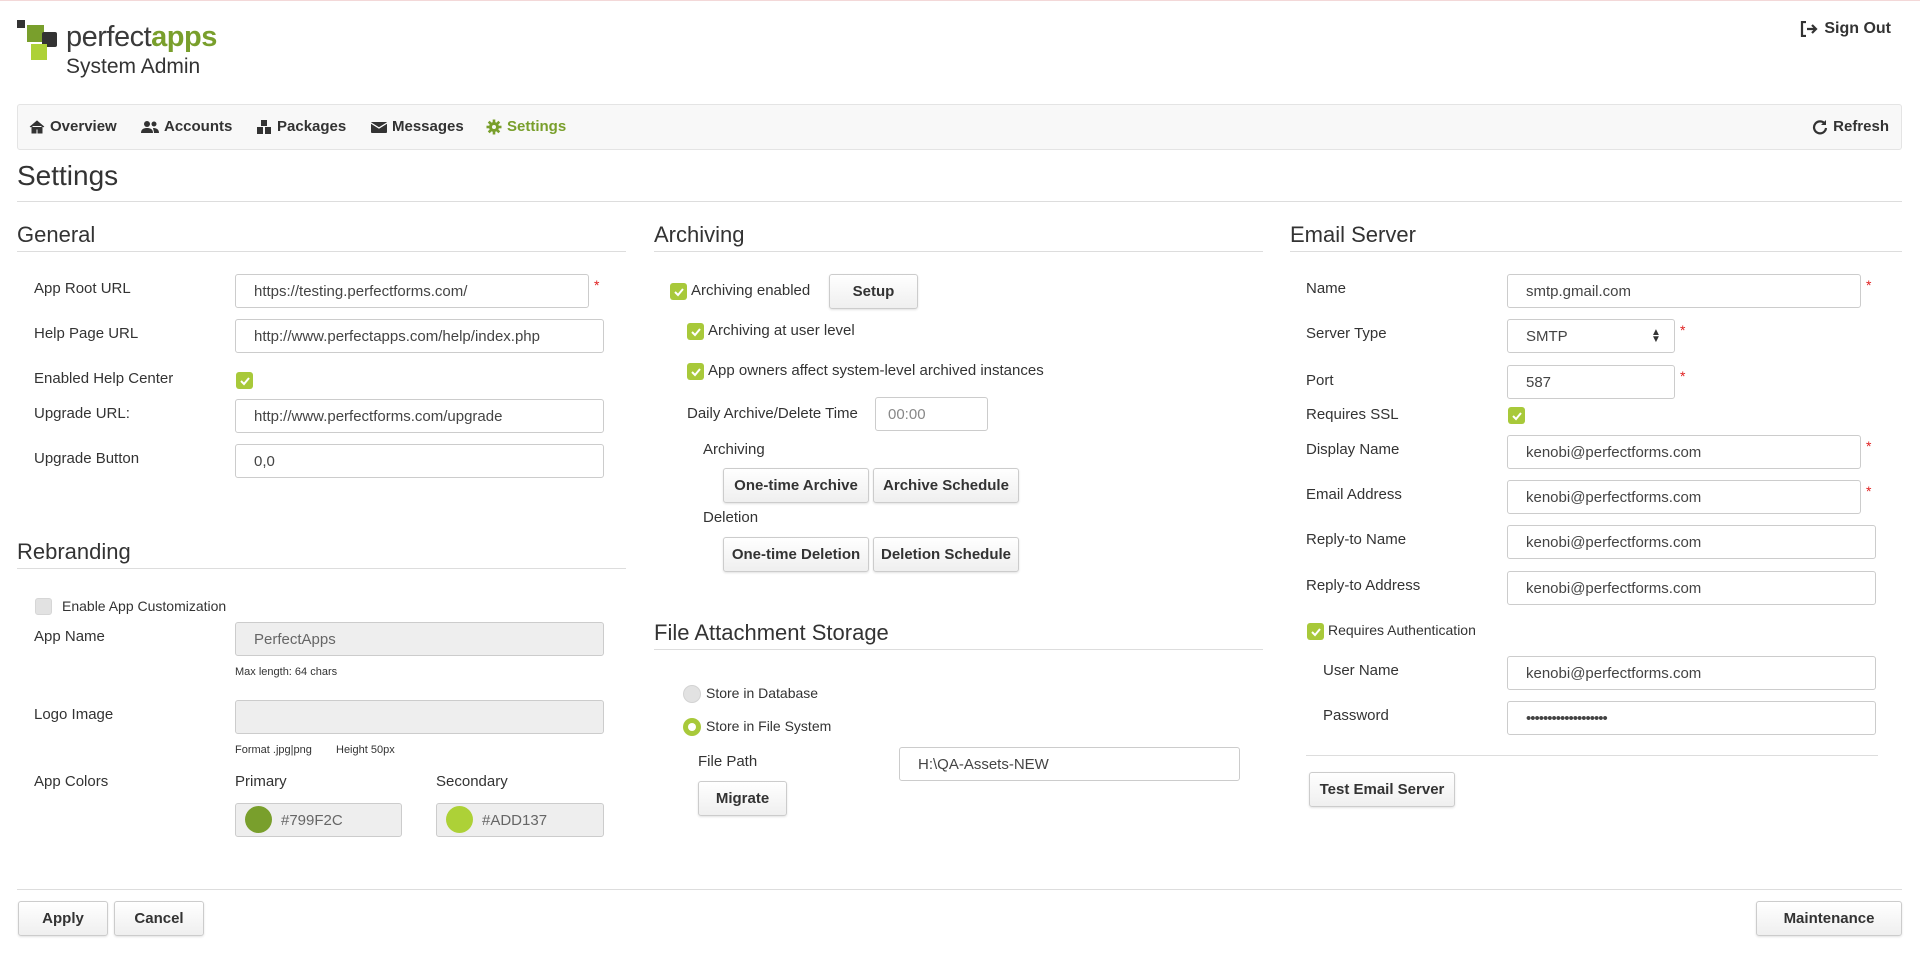  I want to click on help-page-url-label: Help Page URL, so click(86, 333).